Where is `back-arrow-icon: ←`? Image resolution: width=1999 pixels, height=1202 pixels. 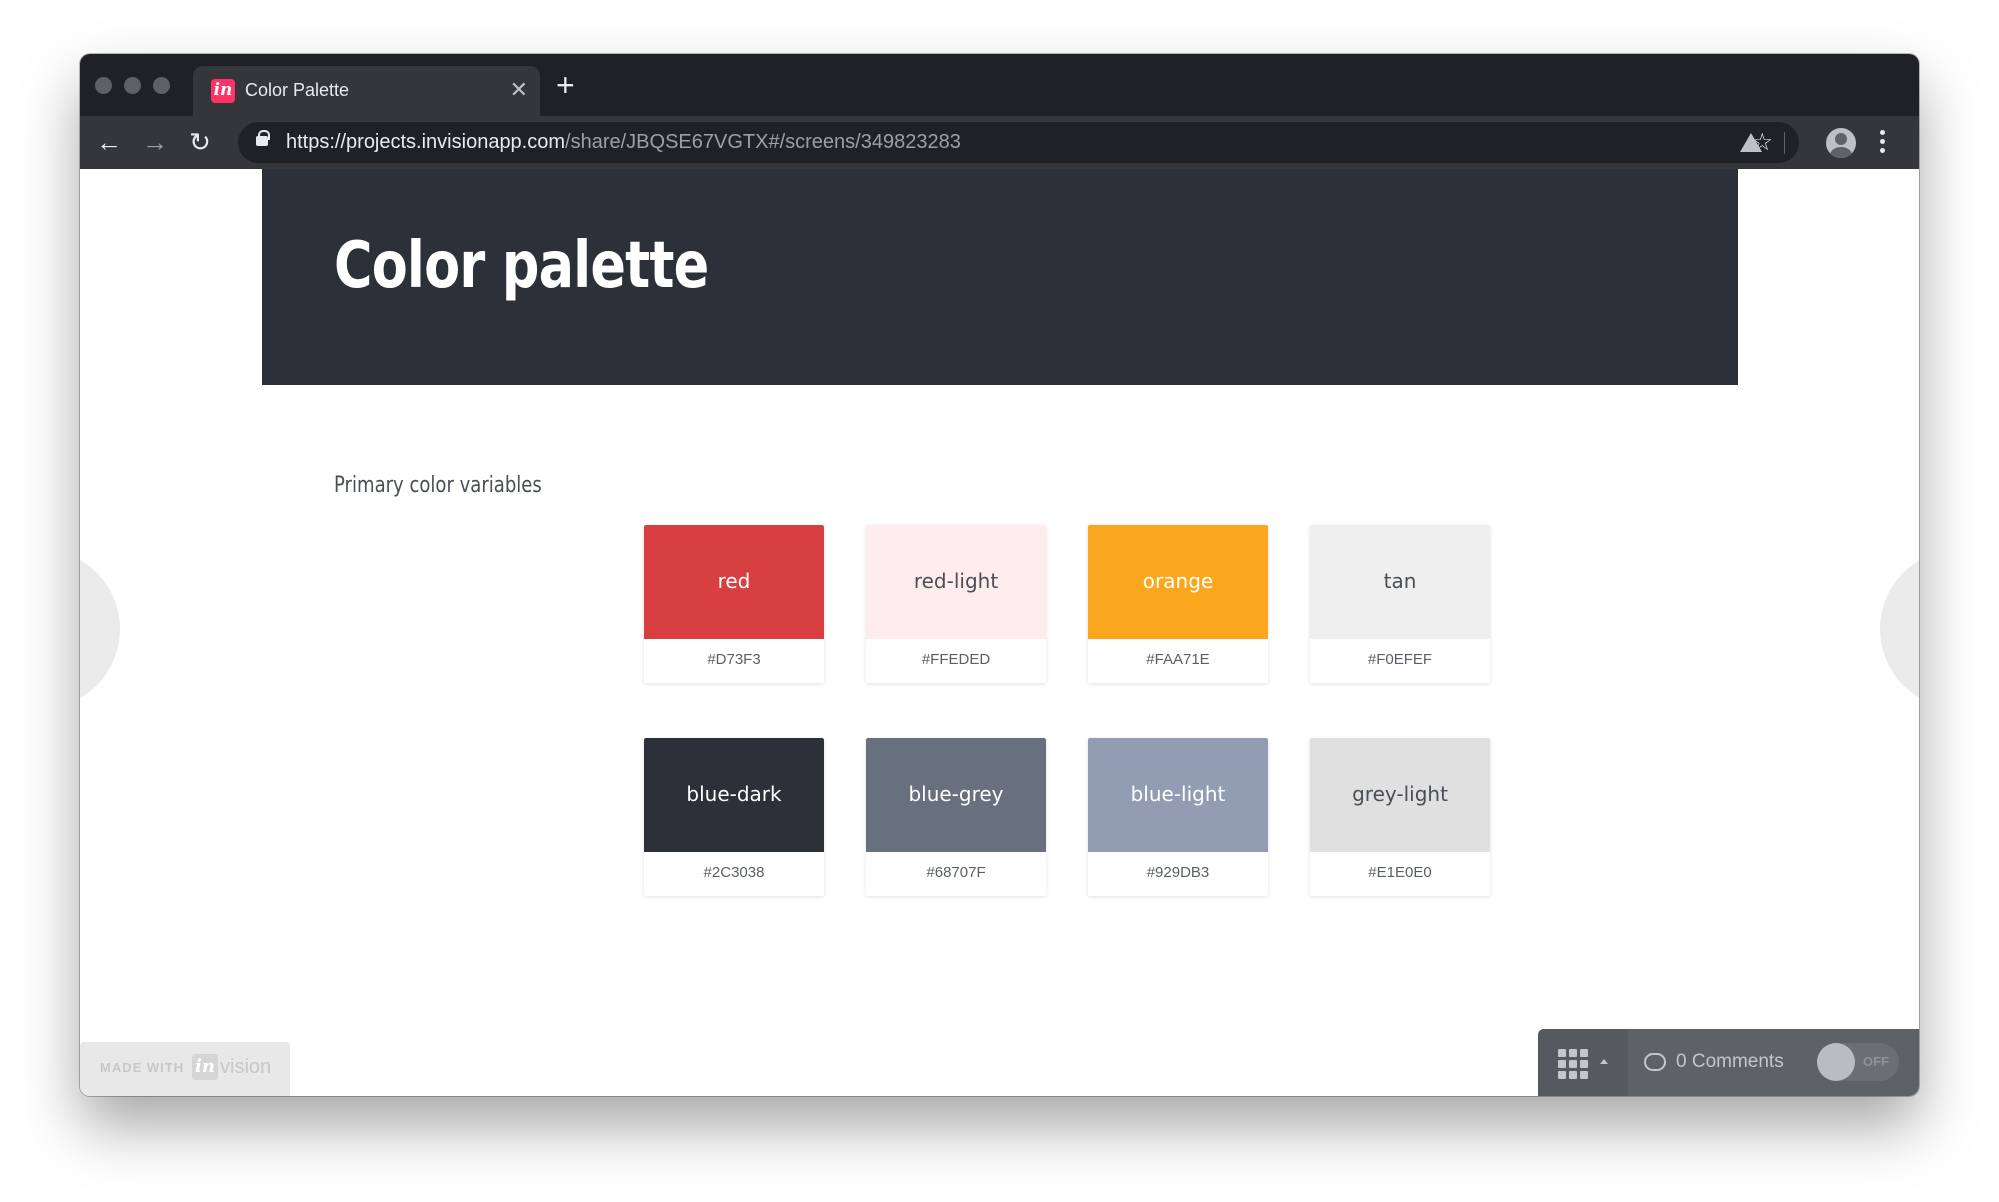 back-arrow-icon: ← is located at coordinates (109, 143).